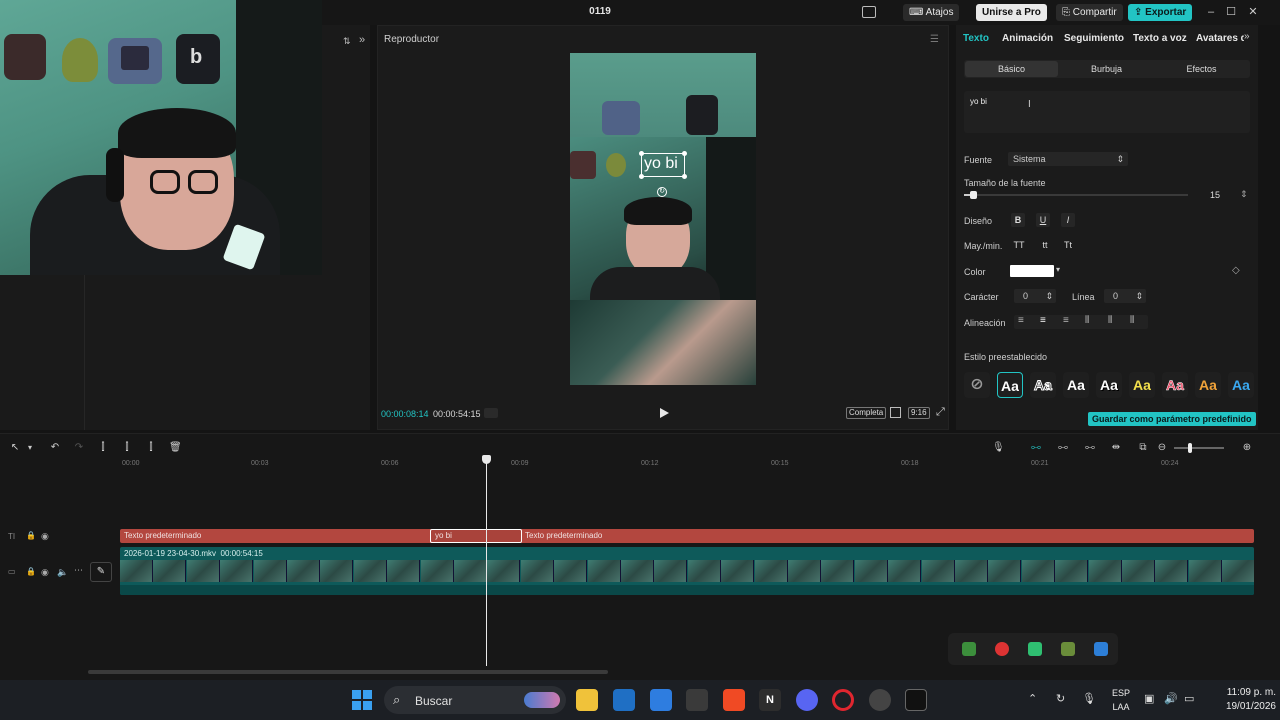  I want to click on select-tool-icon: ↖, so click(15, 448).